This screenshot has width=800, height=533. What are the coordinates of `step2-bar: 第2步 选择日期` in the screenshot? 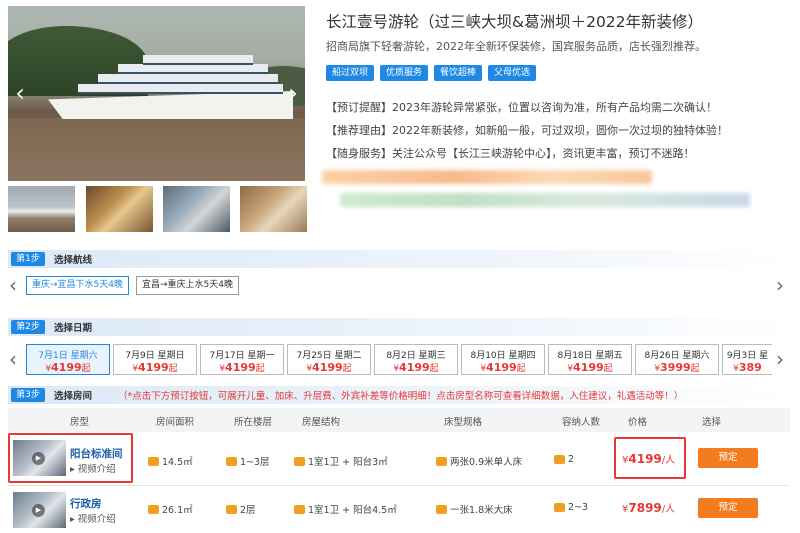 It's located at (399, 327).